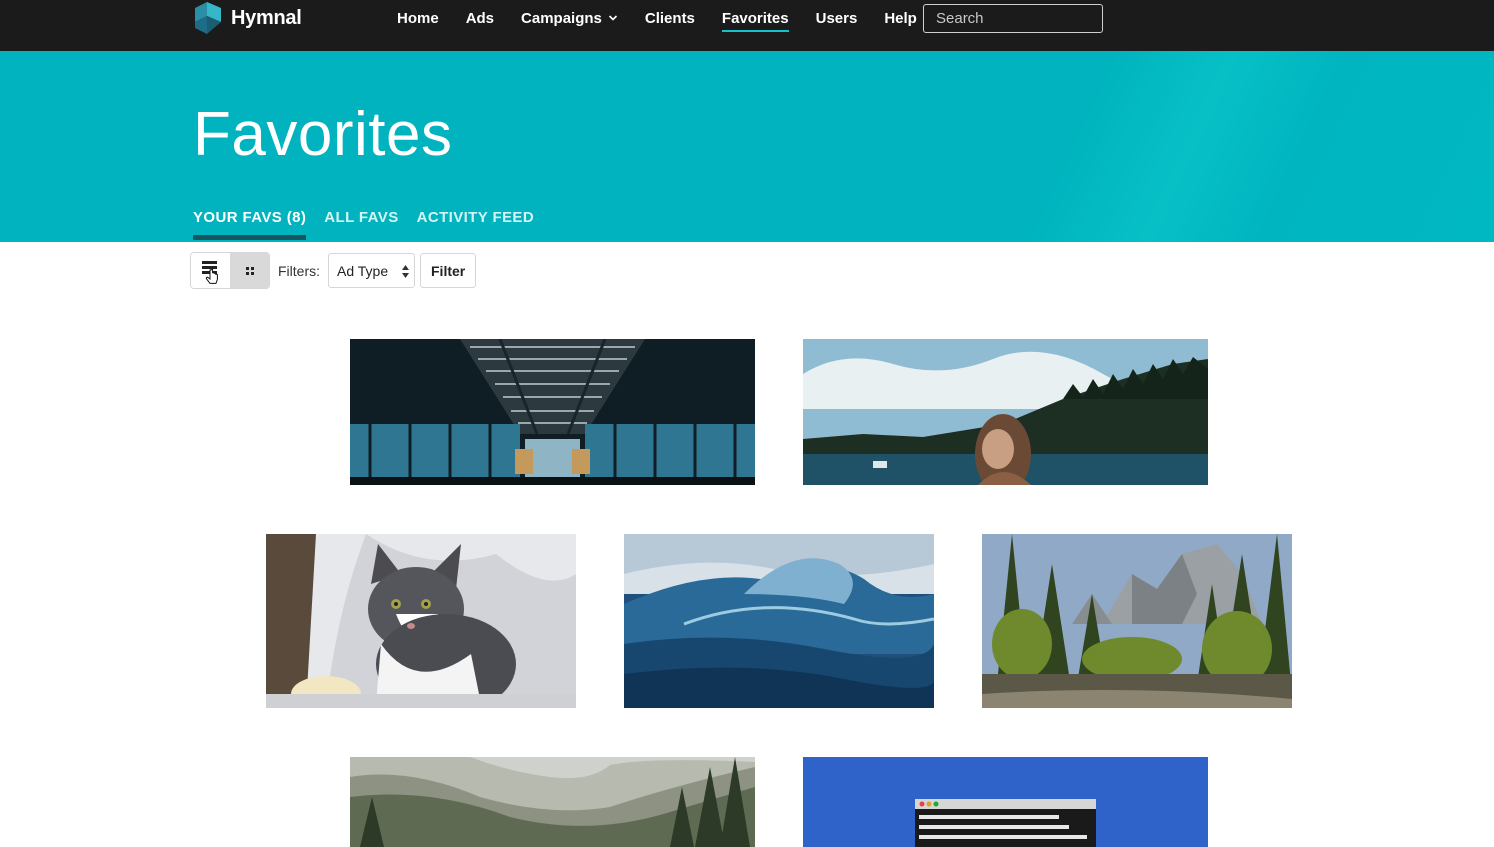  What do you see at coordinates (361, 224) in the screenshot?
I see `tab-all-favs: ALL FAVS` at bounding box center [361, 224].